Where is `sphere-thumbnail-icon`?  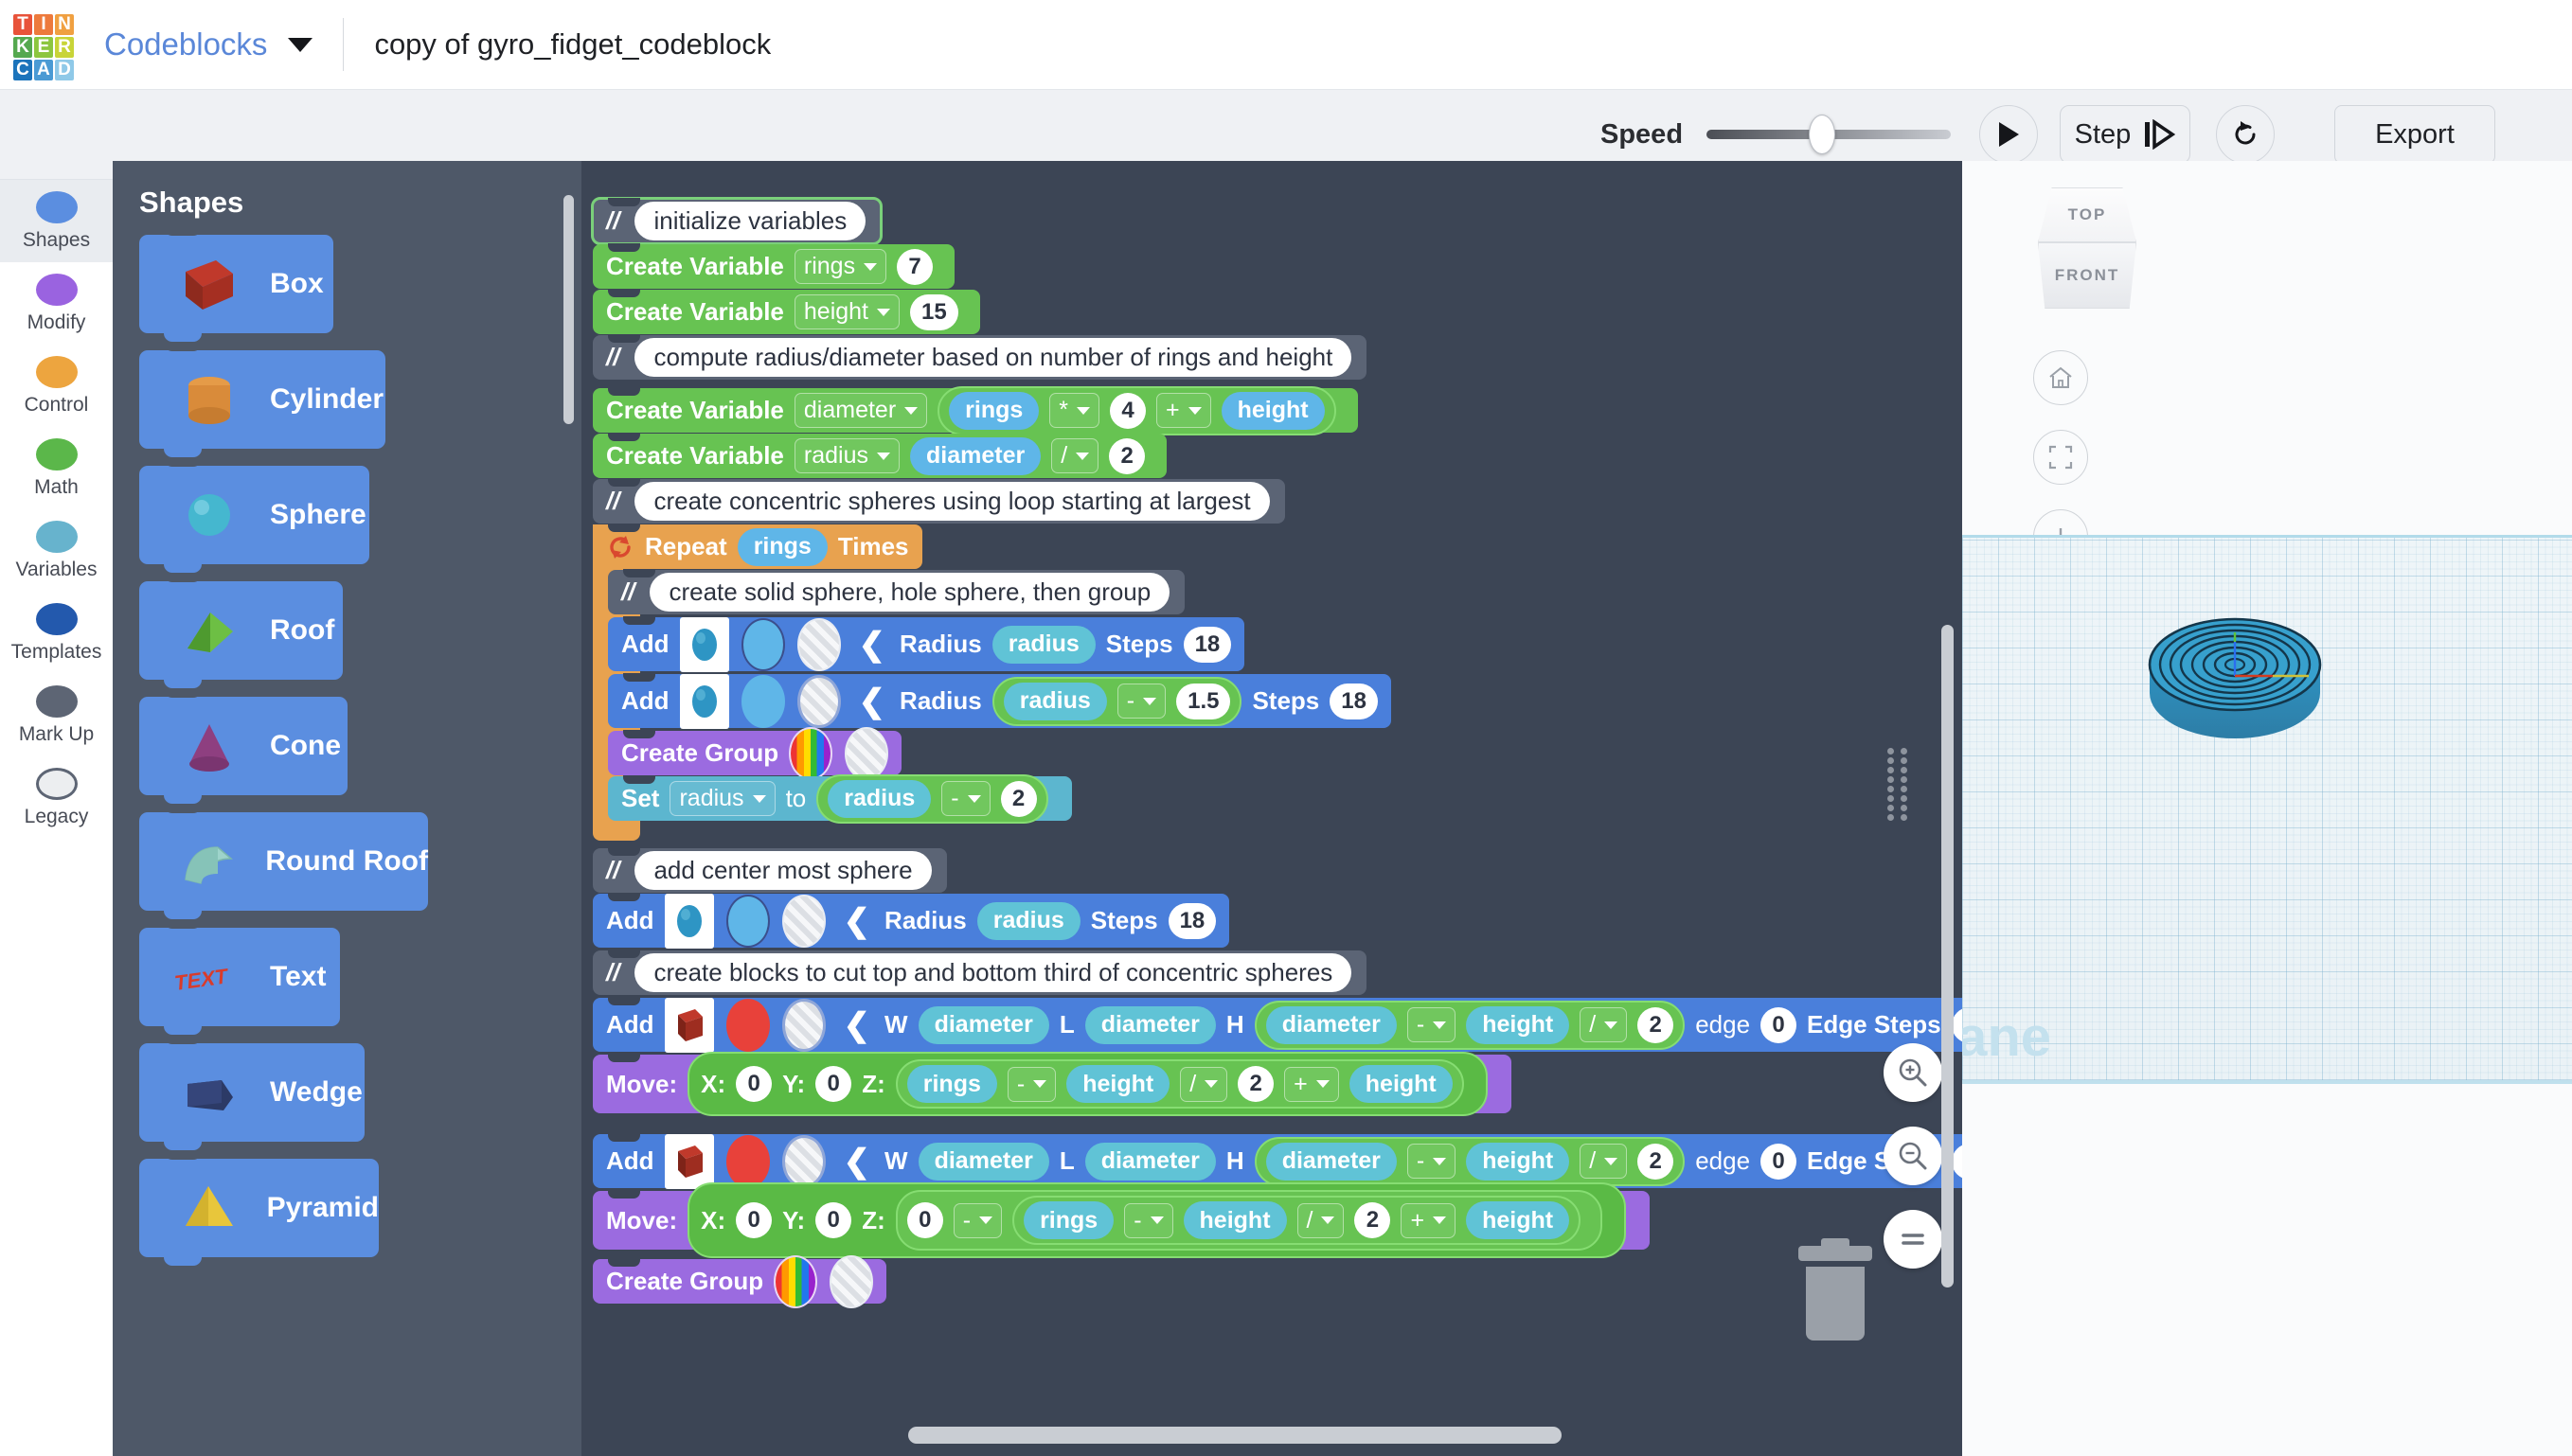 sphere-thumbnail-icon is located at coordinates (704, 644).